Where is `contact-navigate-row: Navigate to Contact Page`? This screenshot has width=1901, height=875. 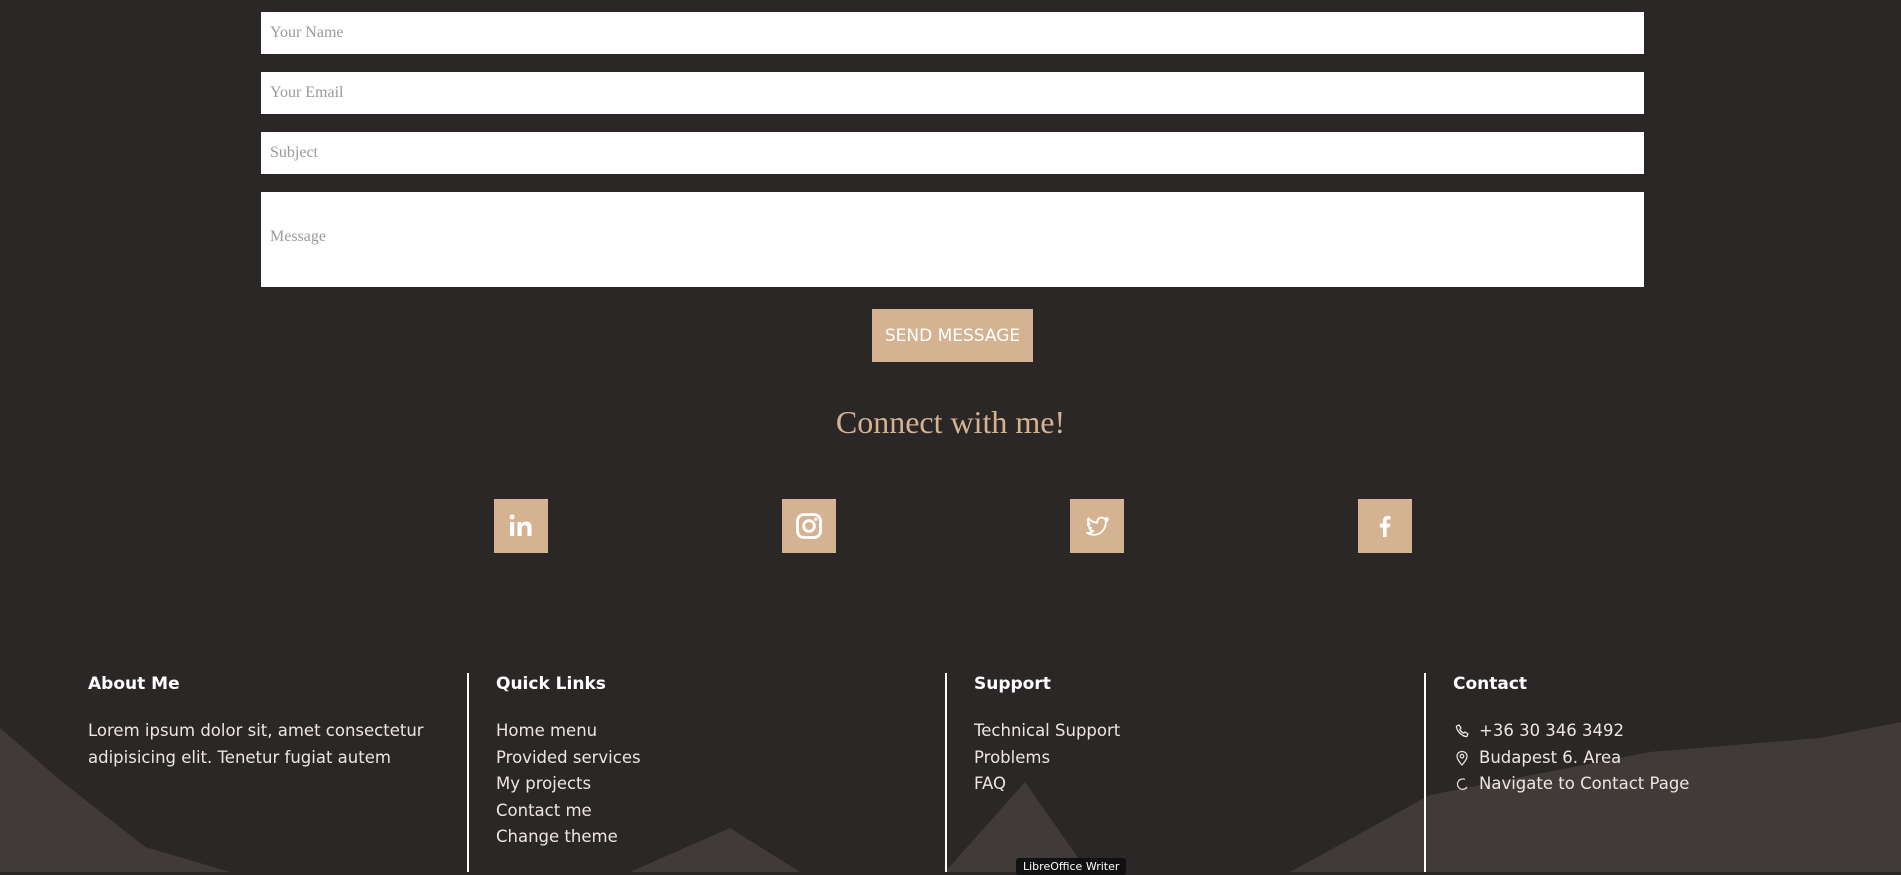 contact-navigate-row: Navigate to Contact Page is located at coordinates (1571, 784).